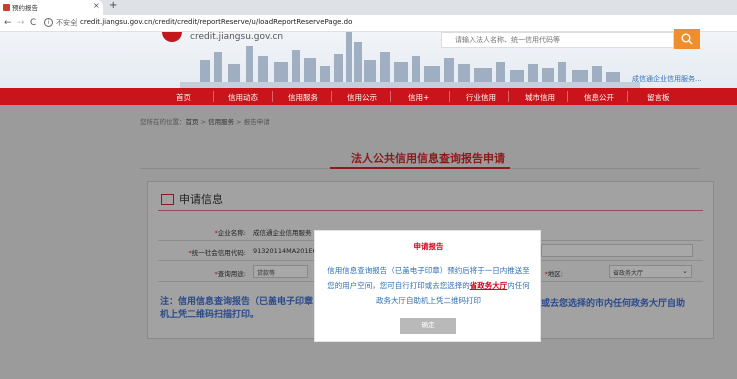  What do you see at coordinates (368, 7) in the screenshot?
I see `browser-tabbar: 预约报告 × +` at bounding box center [368, 7].